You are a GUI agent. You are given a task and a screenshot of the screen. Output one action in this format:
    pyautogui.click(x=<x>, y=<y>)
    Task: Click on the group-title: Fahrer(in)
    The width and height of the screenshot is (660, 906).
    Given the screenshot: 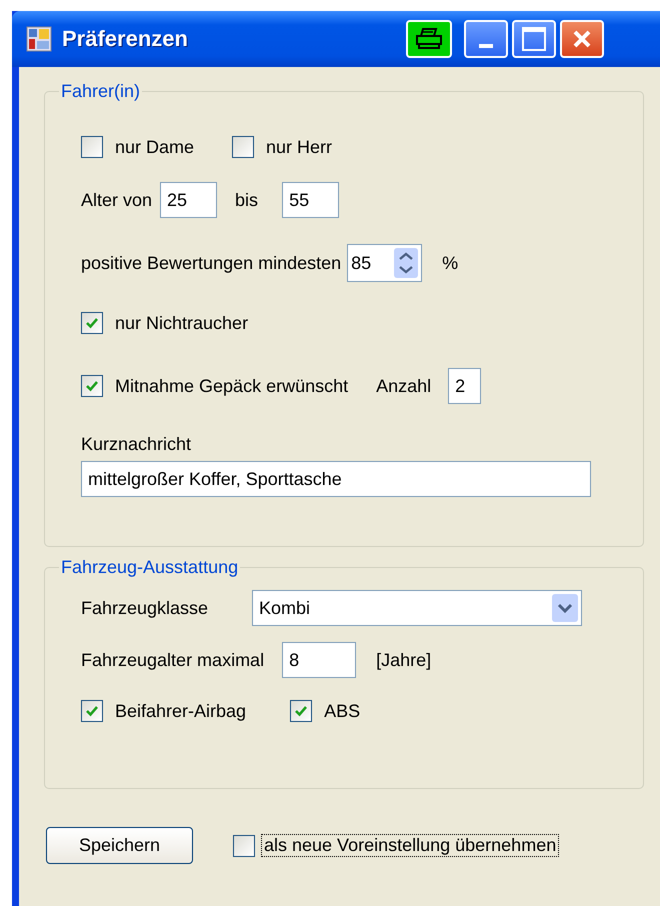 What is the action you would take?
    pyautogui.click(x=101, y=91)
    